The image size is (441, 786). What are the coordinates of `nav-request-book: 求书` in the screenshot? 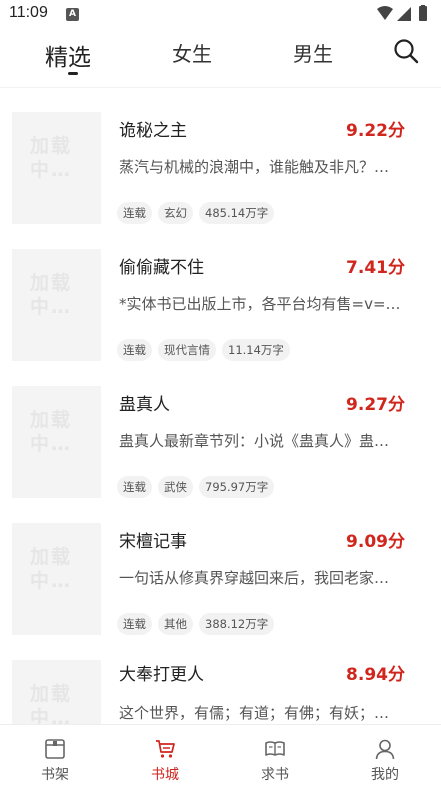 It's located at (275, 755).